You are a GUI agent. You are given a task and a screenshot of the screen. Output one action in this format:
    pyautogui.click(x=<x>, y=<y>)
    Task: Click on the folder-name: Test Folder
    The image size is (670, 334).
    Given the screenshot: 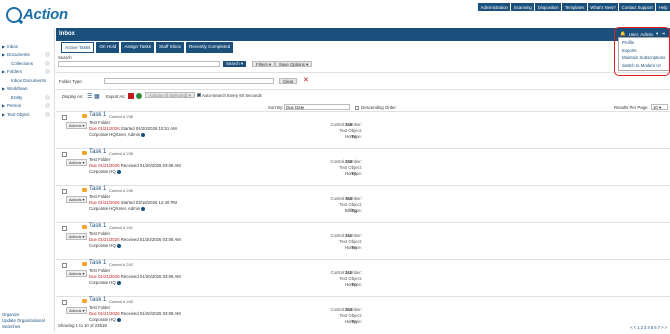 What is the action you would take?
    pyautogui.click(x=100, y=196)
    